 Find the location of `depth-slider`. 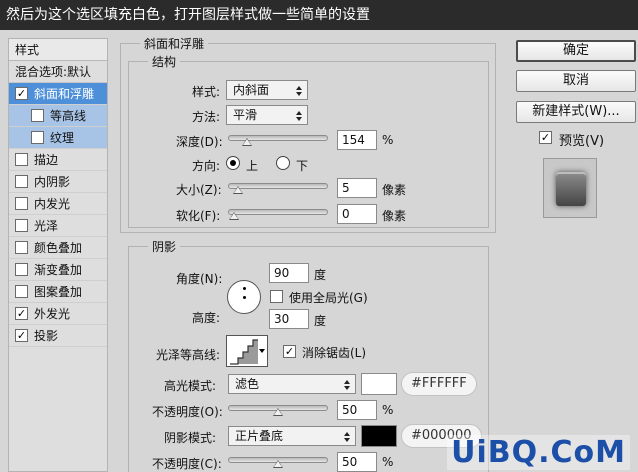

depth-slider is located at coordinates (278, 140).